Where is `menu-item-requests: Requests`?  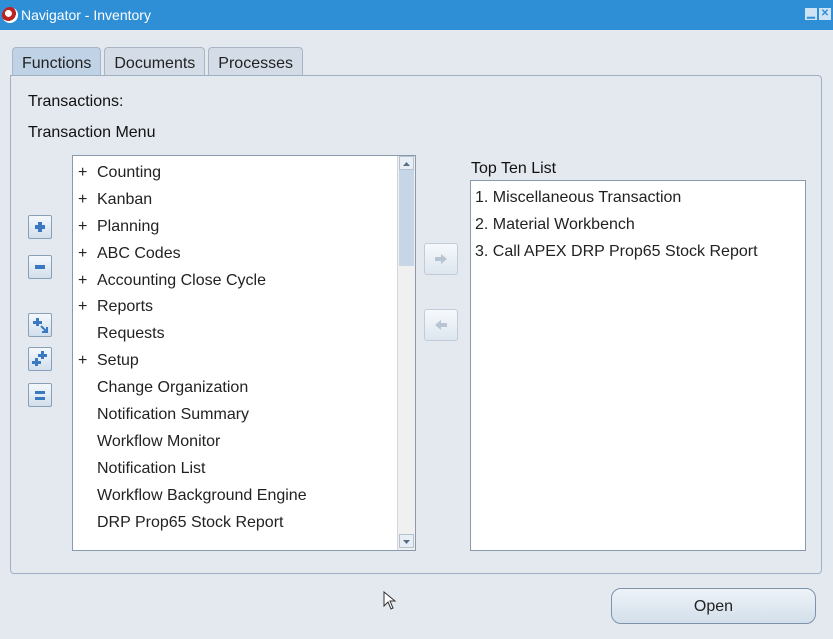 menu-item-requests: Requests is located at coordinates (236, 333).